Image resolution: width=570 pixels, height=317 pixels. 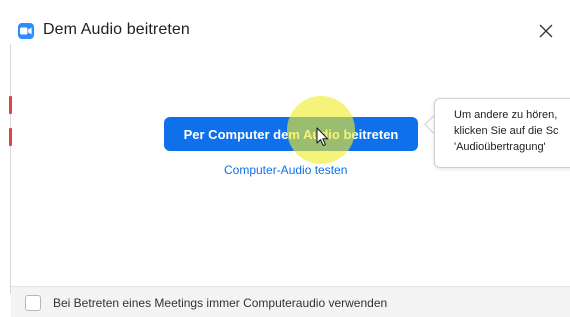 What do you see at coordinates (10, 169) in the screenshot?
I see `background-window-edge` at bounding box center [10, 169].